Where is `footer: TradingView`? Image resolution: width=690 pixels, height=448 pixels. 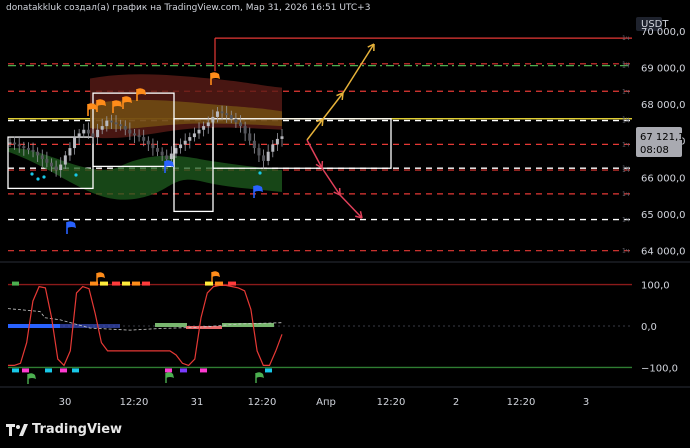
footer: TradingView is located at coordinates (345, 431).